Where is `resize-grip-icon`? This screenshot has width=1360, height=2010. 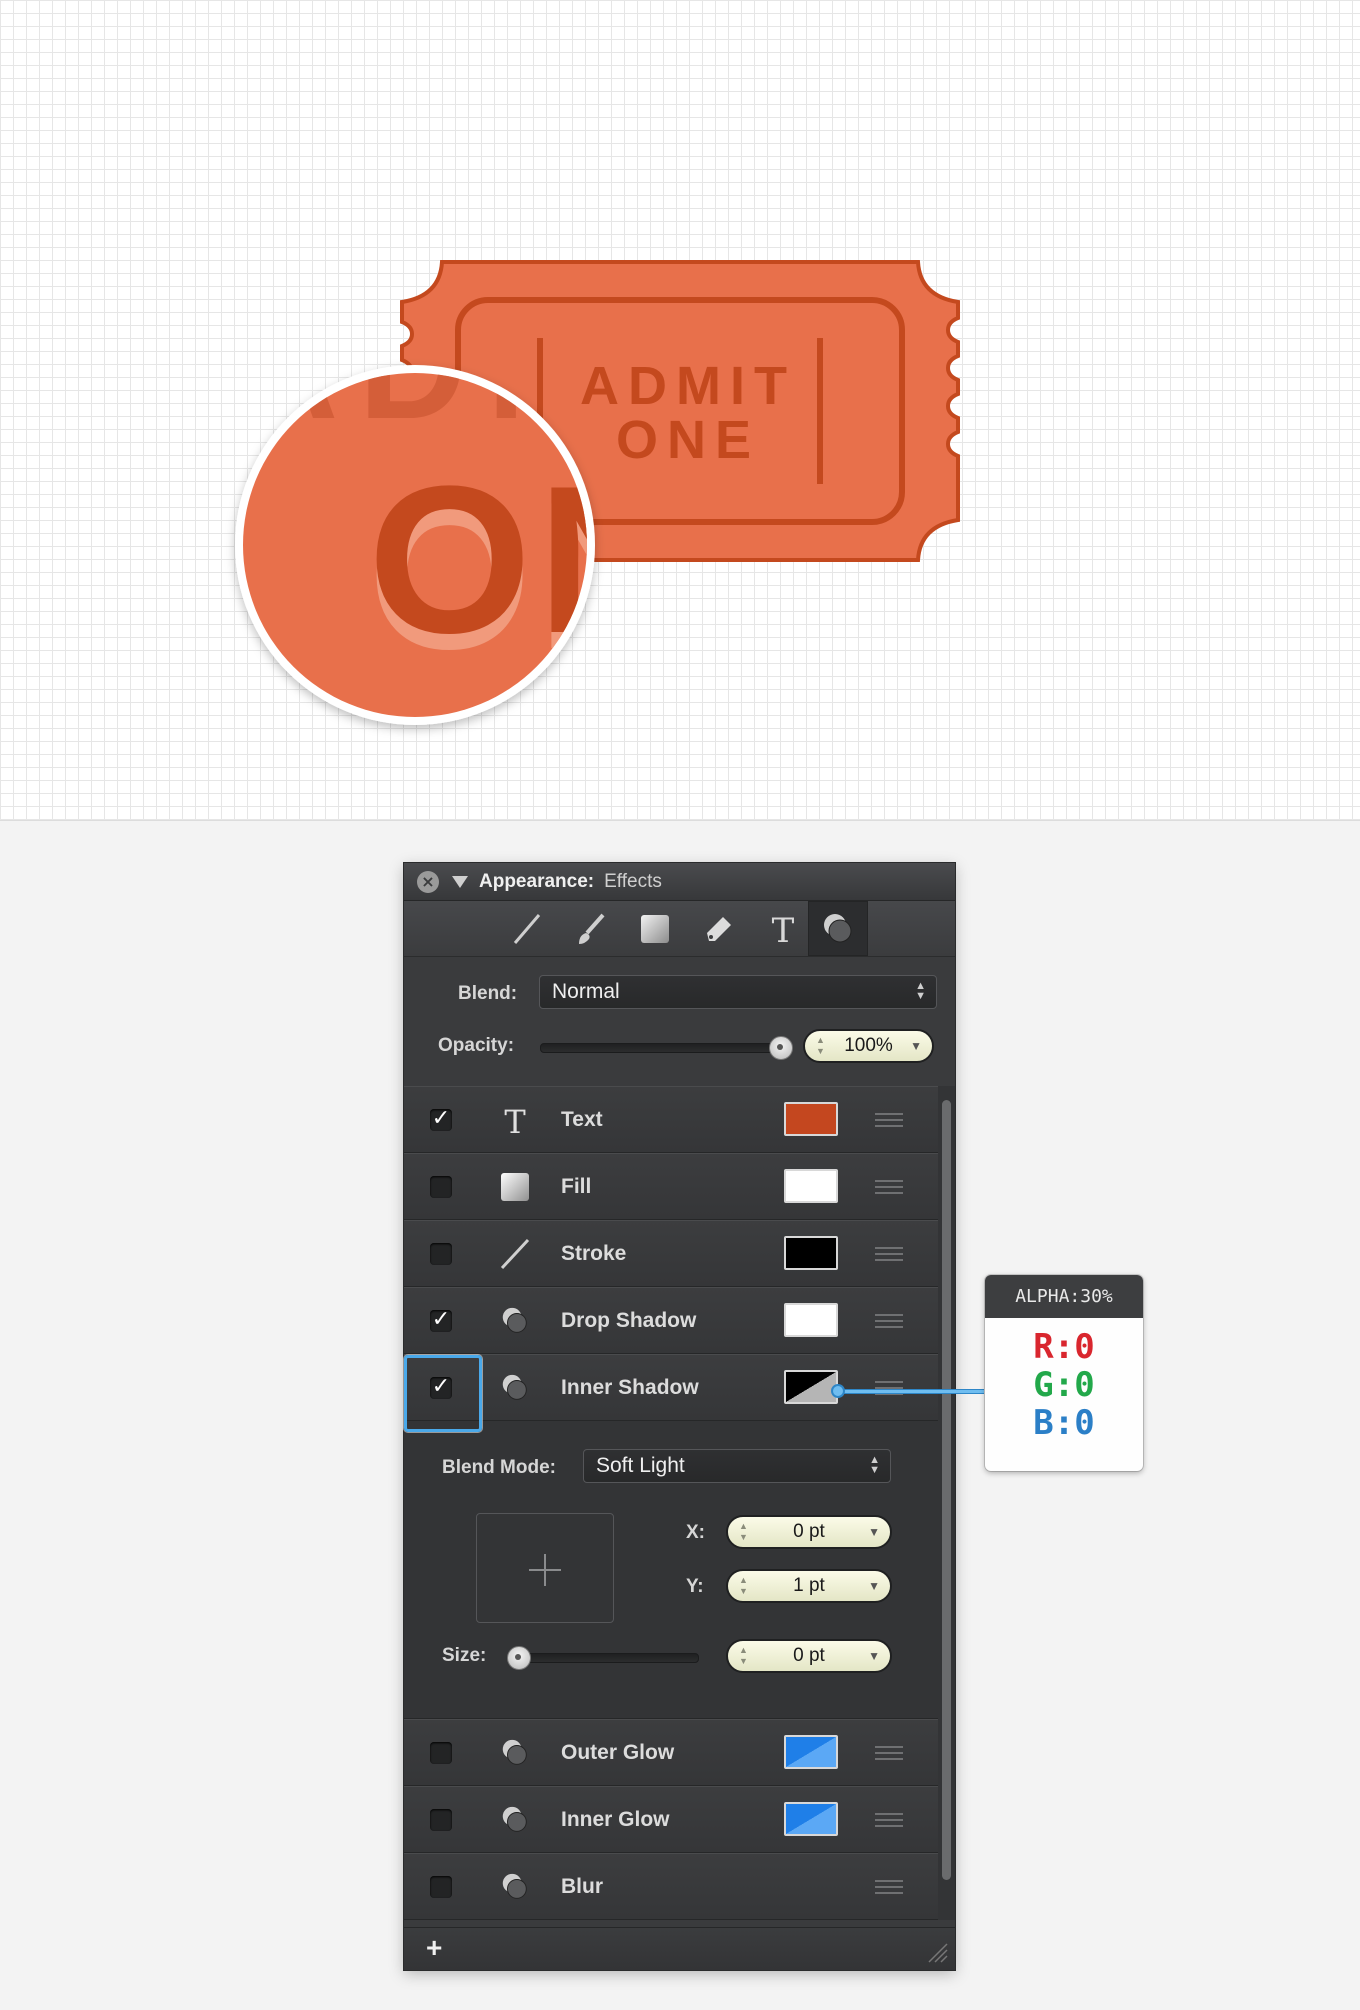
resize-grip-icon is located at coordinates (937, 1952).